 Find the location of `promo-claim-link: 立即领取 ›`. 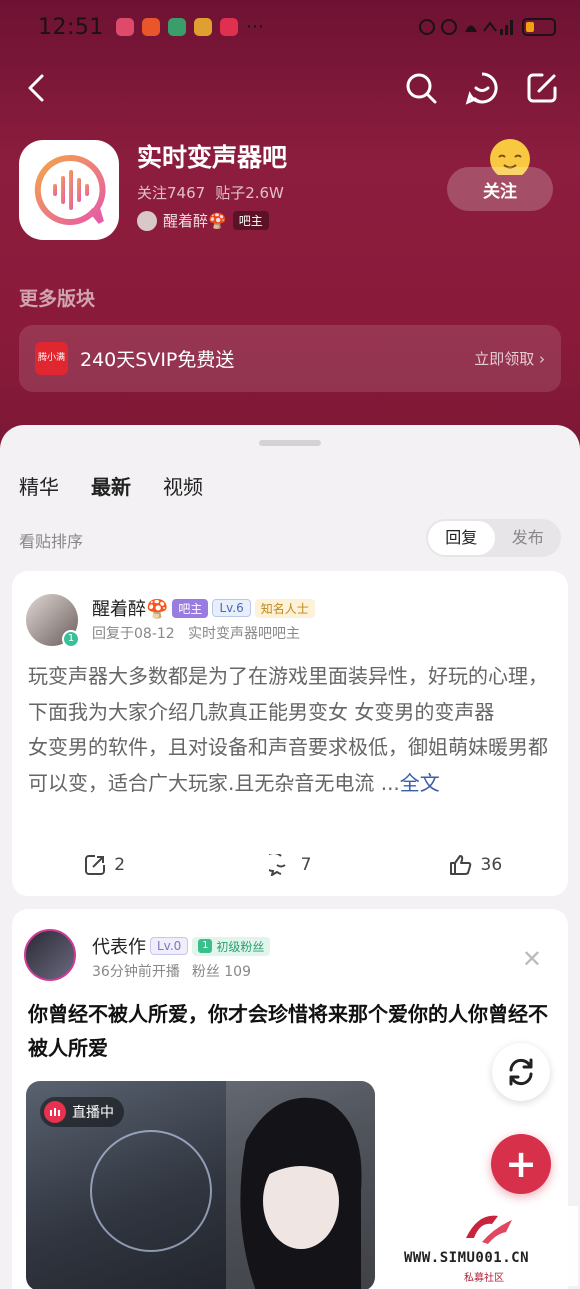

promo-claim-link: 立即领取 › is located at coordinates (509, 358).